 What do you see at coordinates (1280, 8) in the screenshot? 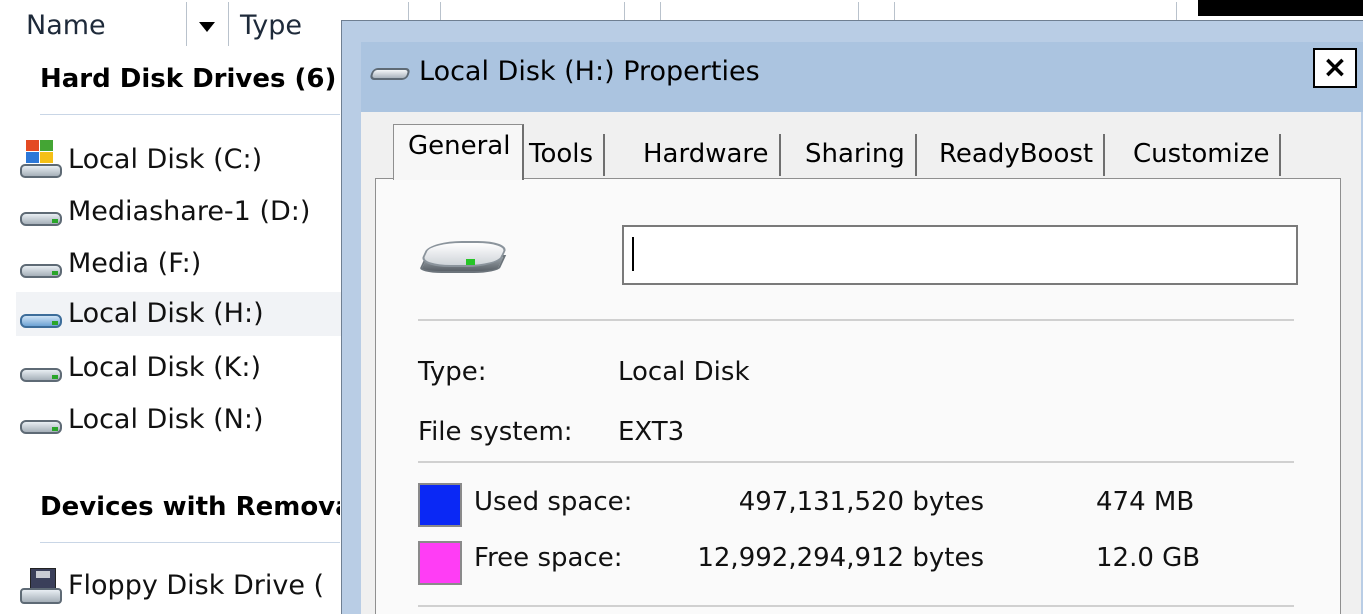
I see `window-edge` at bounding box center [1280, 8].